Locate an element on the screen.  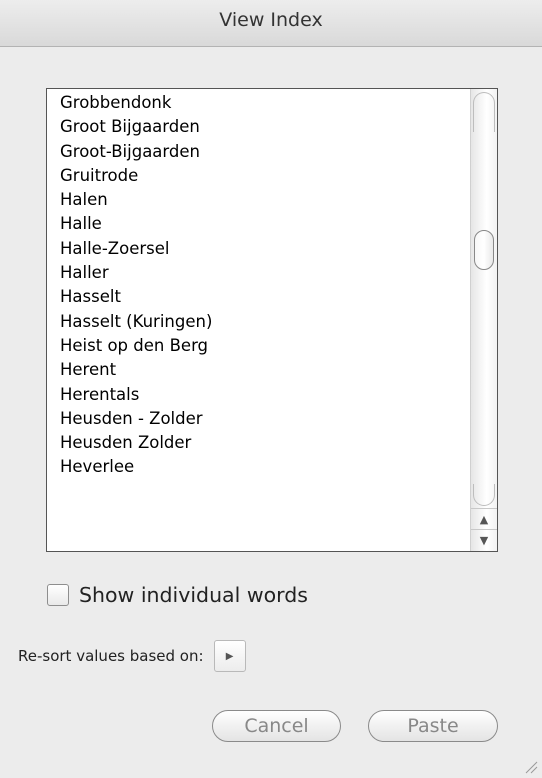
vertical-scrollbar: ▲ ▼ is located at coordinates (483, 320).